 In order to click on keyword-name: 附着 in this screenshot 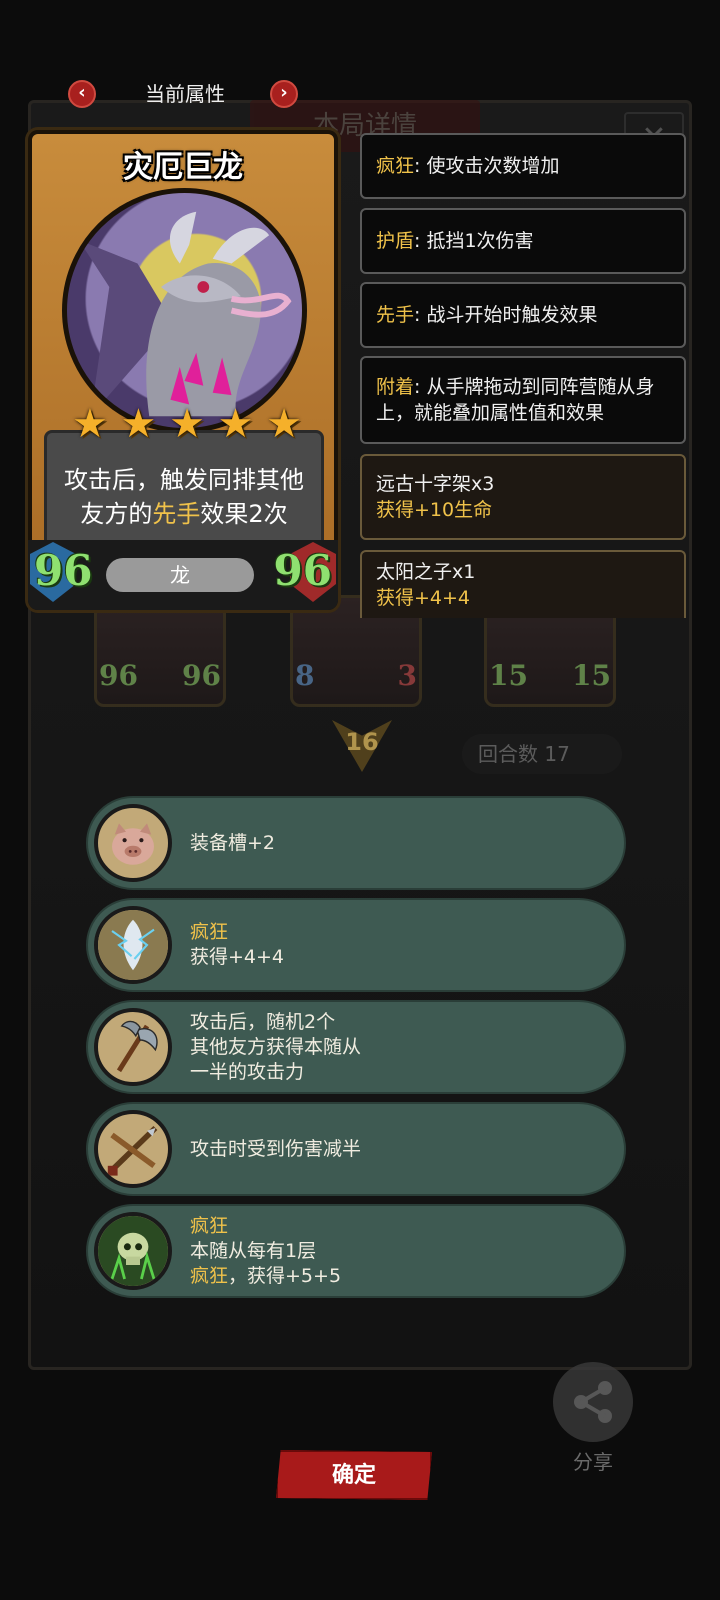, I will do `click(395, 387)`.